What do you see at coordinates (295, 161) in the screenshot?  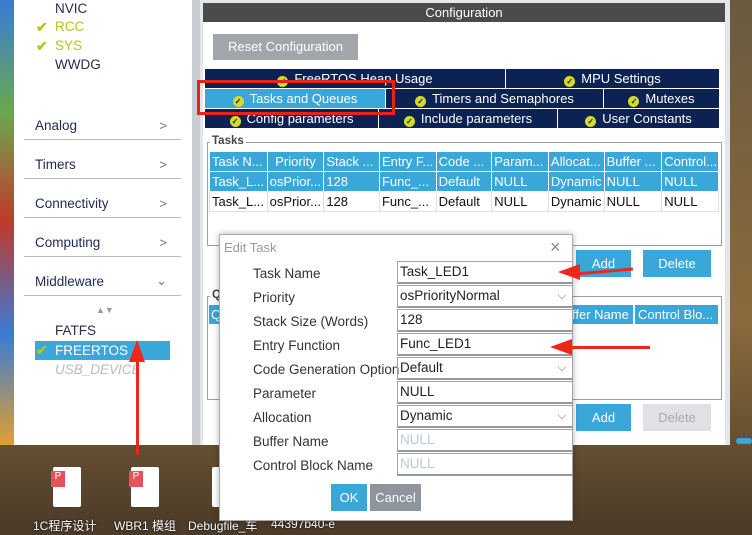 I see `column-header: Priority` at bounding box center [295, 161].